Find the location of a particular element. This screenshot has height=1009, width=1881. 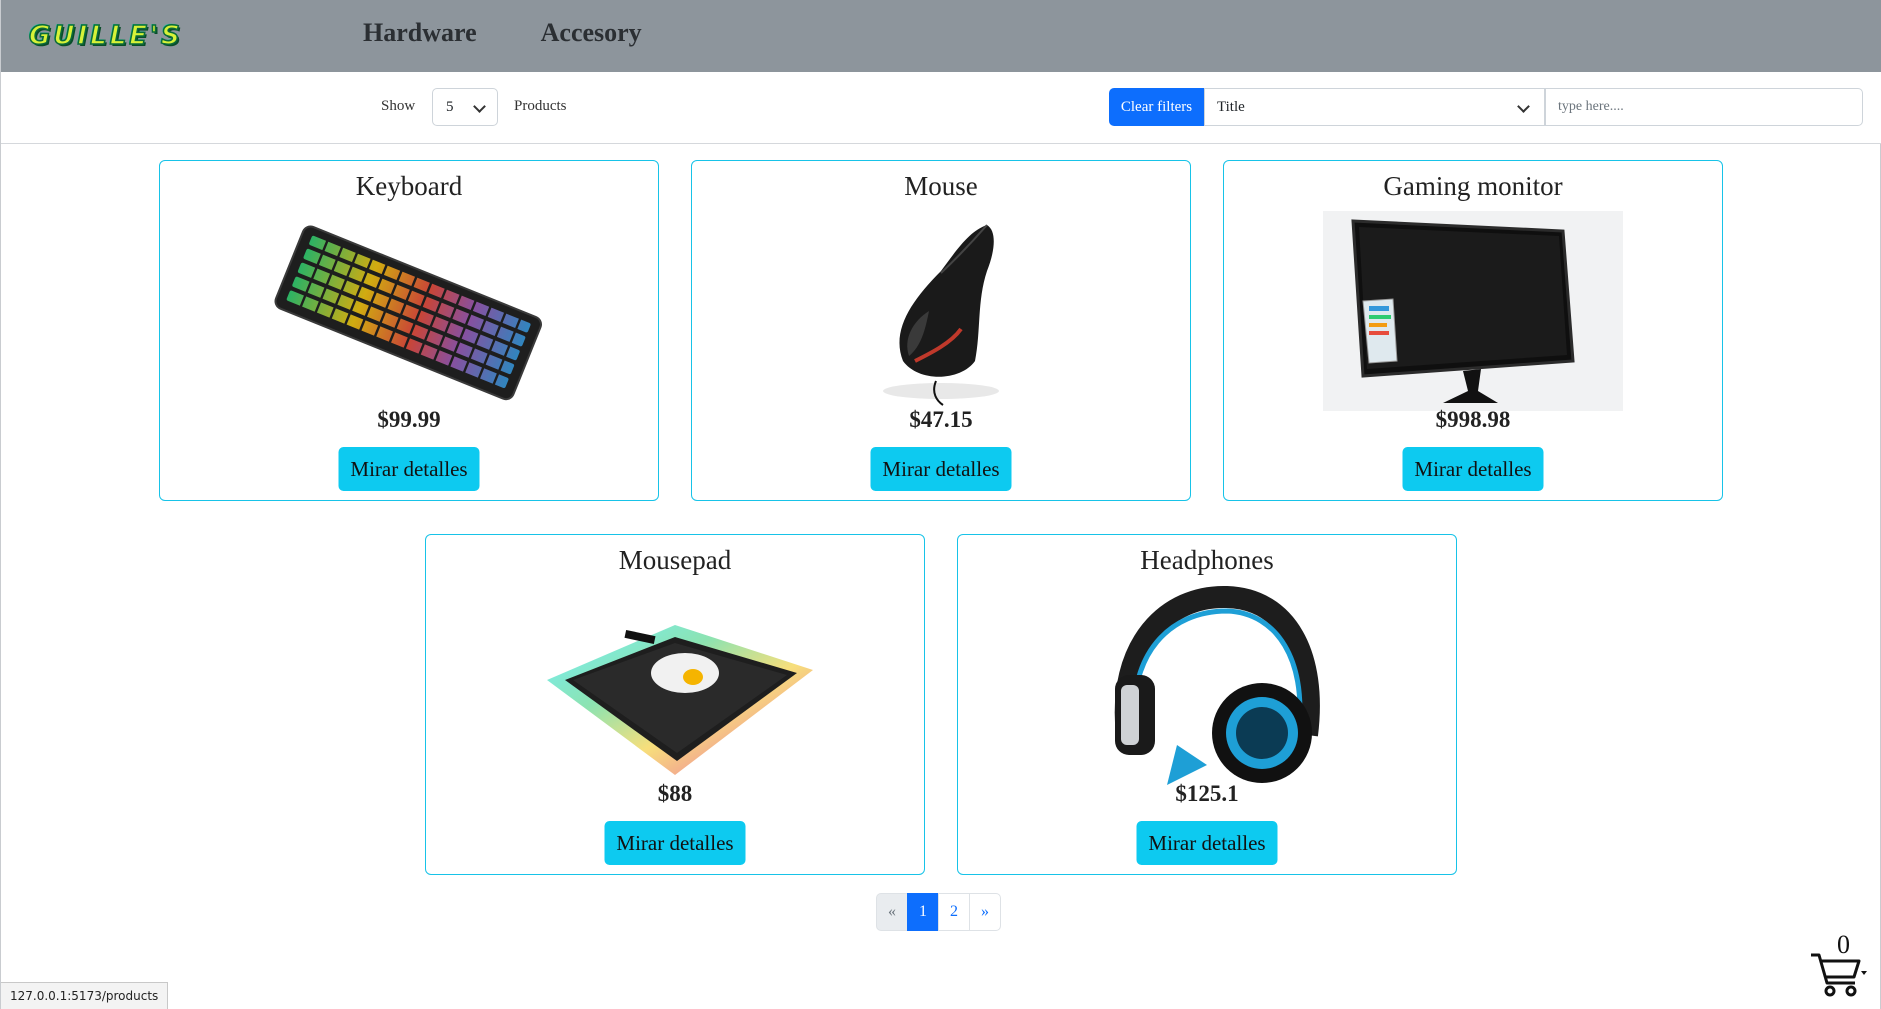

show-count-select: 5 is located at coordinates (465, 107).